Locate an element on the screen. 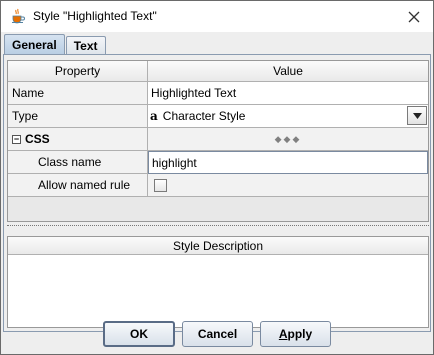  apply-button: Apply is located at coordinates (295, 334).